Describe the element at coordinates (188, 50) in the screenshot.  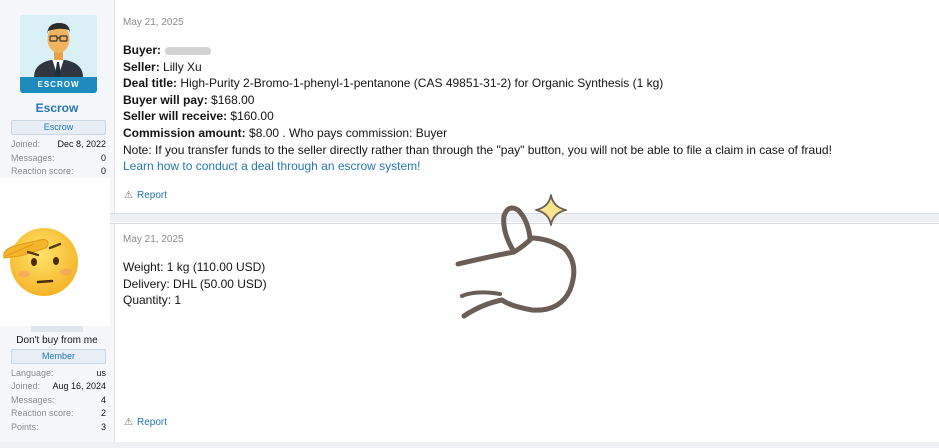
I see `redacted-buyer` at that location.